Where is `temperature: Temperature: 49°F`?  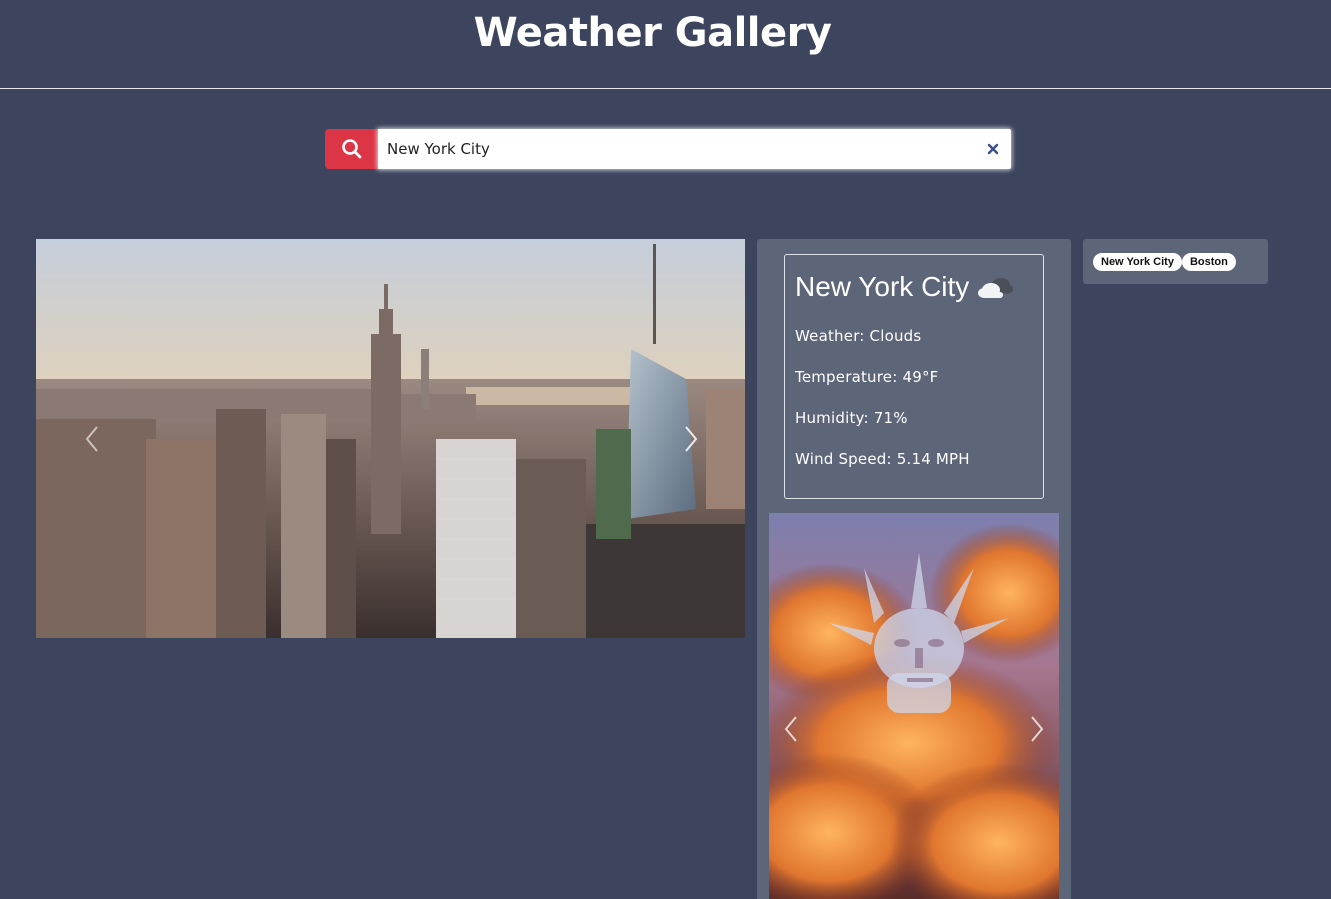
temperature: Temperature: 49°F is located at coordinates (867, 377).